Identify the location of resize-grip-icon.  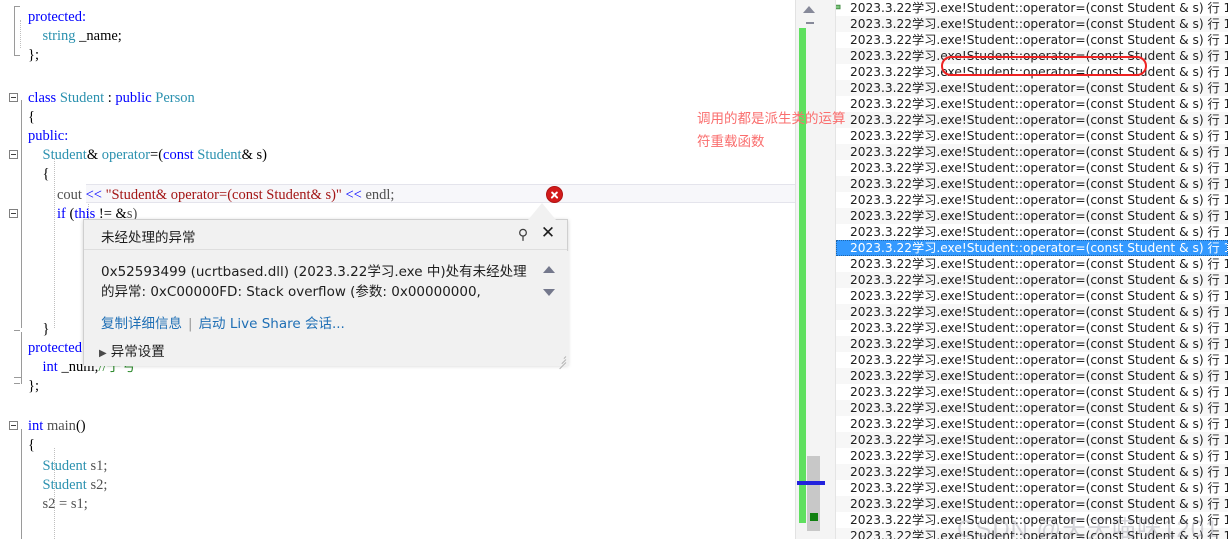
(561, 362).